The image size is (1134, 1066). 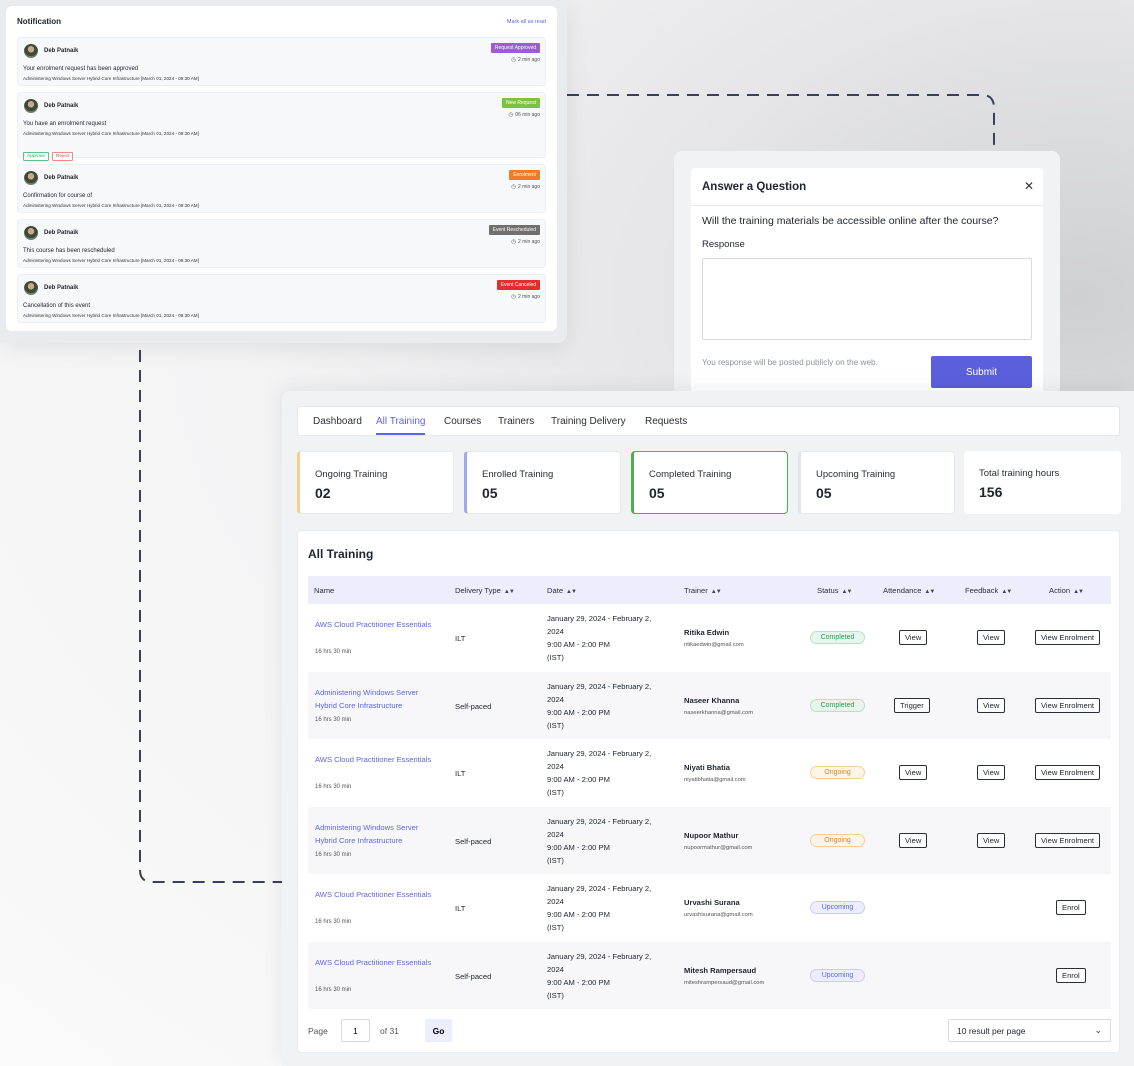 What do you see at coordinates (341, 554) in the screenshot?
I see `table-title: All Training` at bounding box center [341, 554].